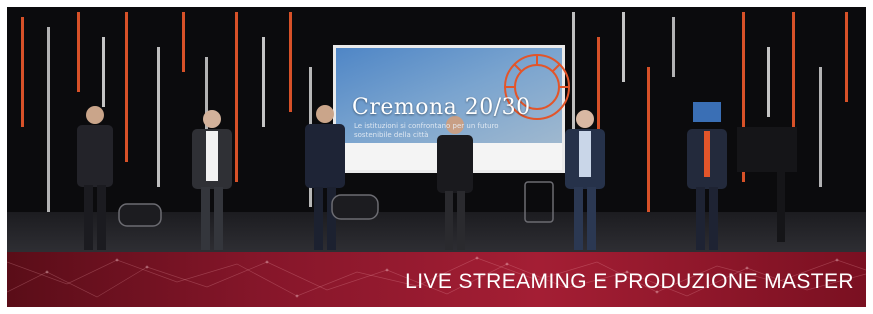 Image resolution: width=873 pixels, height=314 pixels. Describe the element at coordinates (629, 282) in the screenshot. I see `banner-title: LIVE STREAMING E PRODUZIONE MASTER` at that location.